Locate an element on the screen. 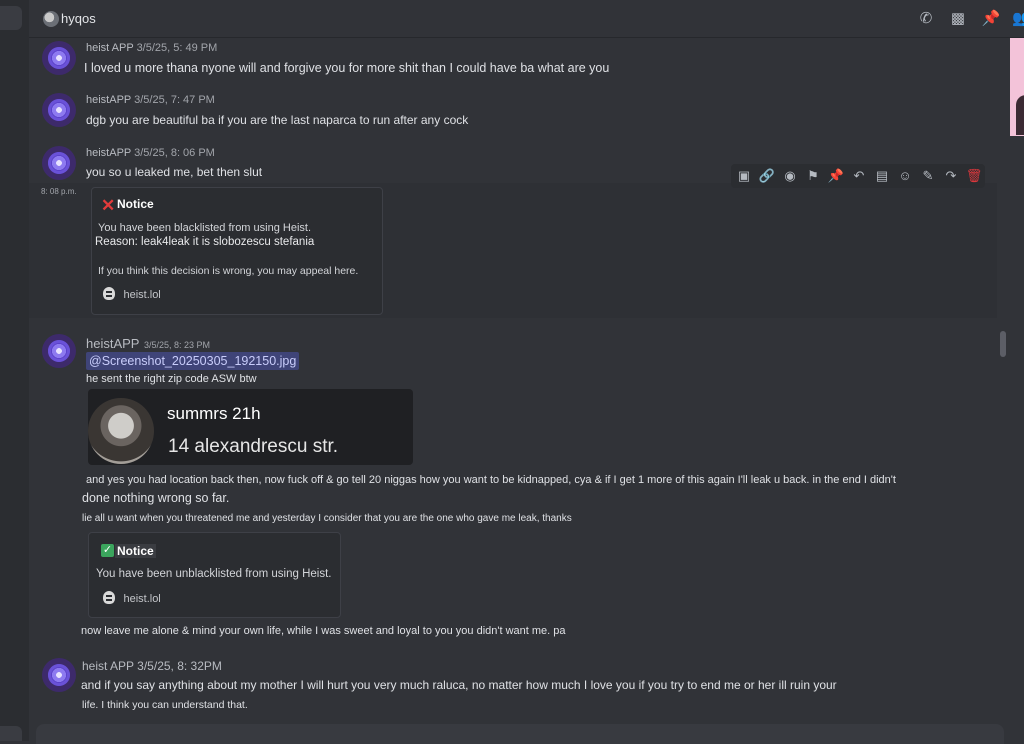  timestamp: 3/5/25, 5: 49 PM is located at coordinates (177, 48).